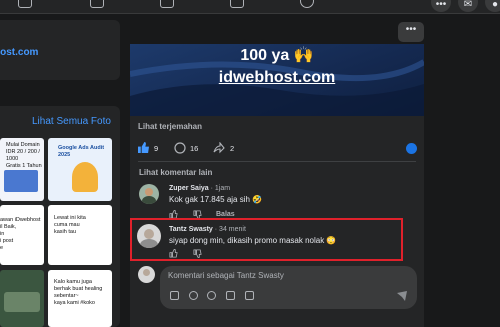  I want to click on tile-text: kaya kami #koko, so click(74, 303).